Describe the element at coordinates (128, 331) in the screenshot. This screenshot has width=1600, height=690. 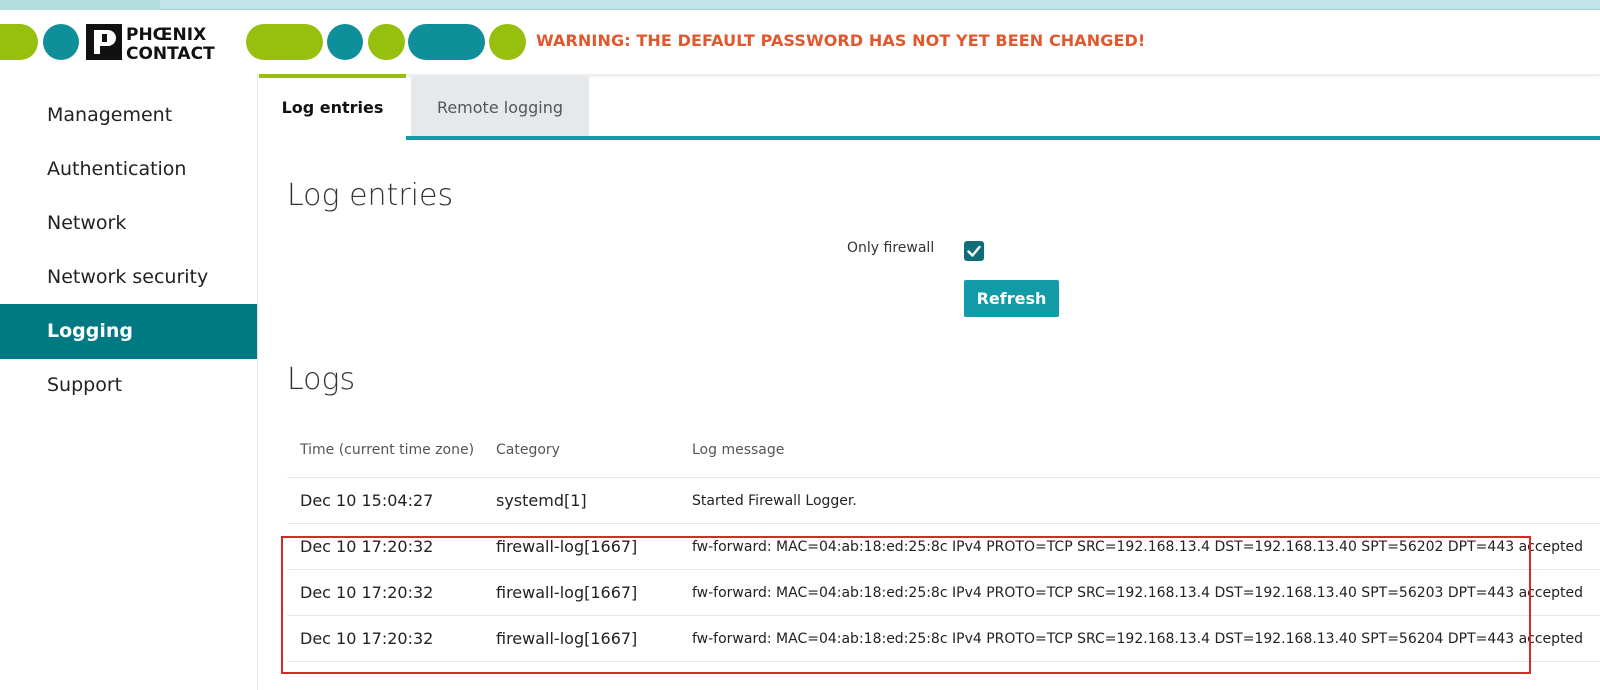
I see `sidebar-item-logging: Logging` at that location.